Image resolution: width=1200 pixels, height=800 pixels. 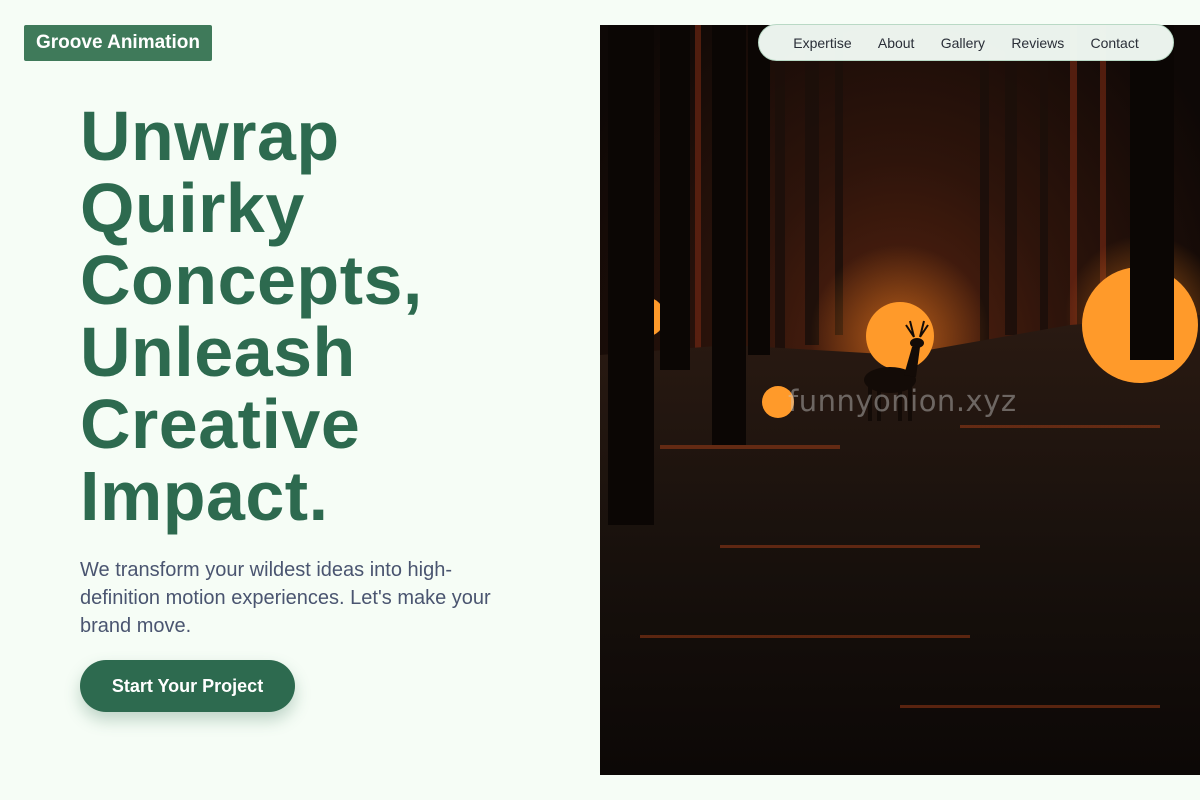 I want to click on nav-item-gallery: Gallery, so click(x=963, y=43).